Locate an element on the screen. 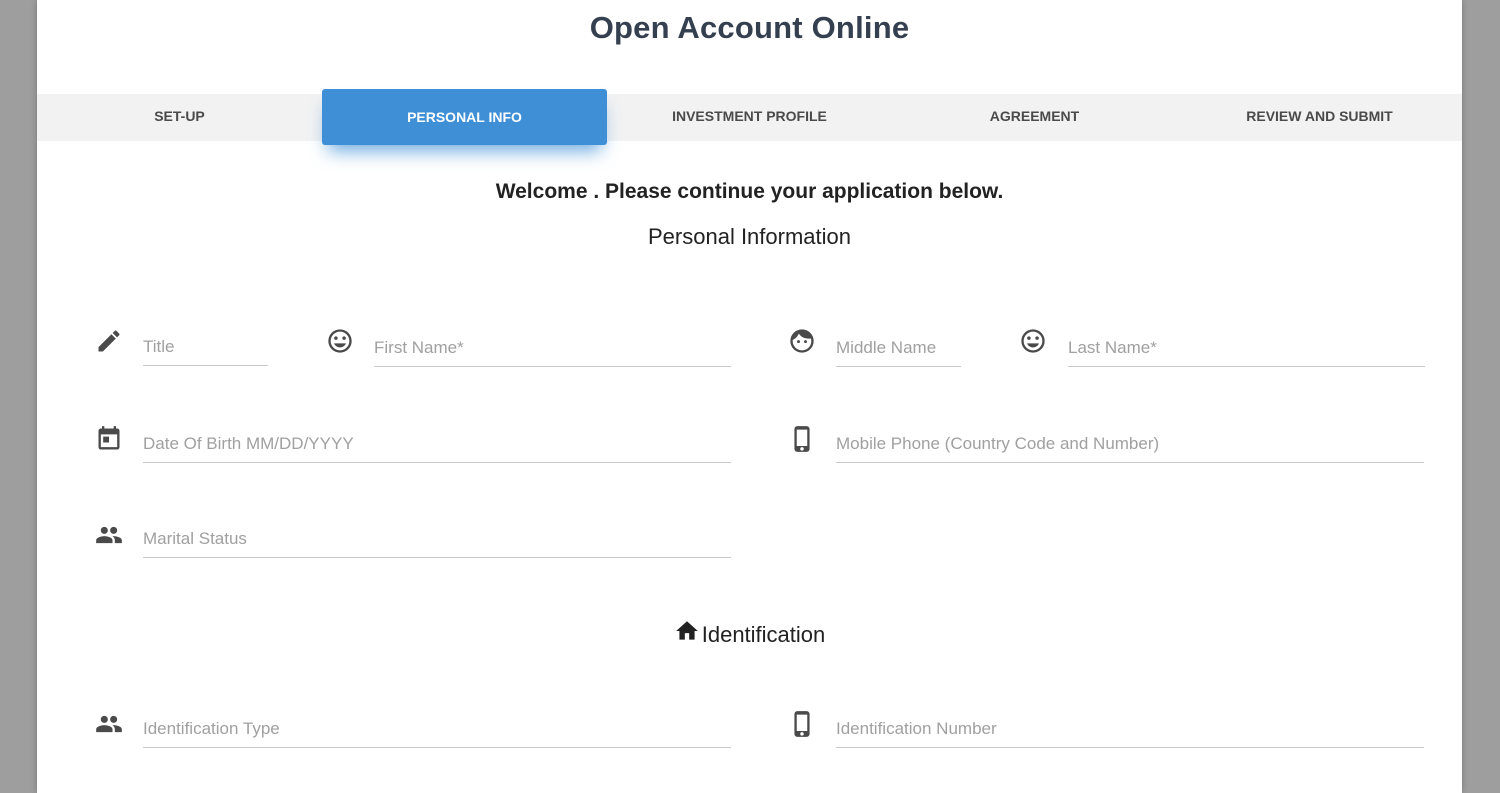  identification-number-field is located at coordinates (1130, 730).